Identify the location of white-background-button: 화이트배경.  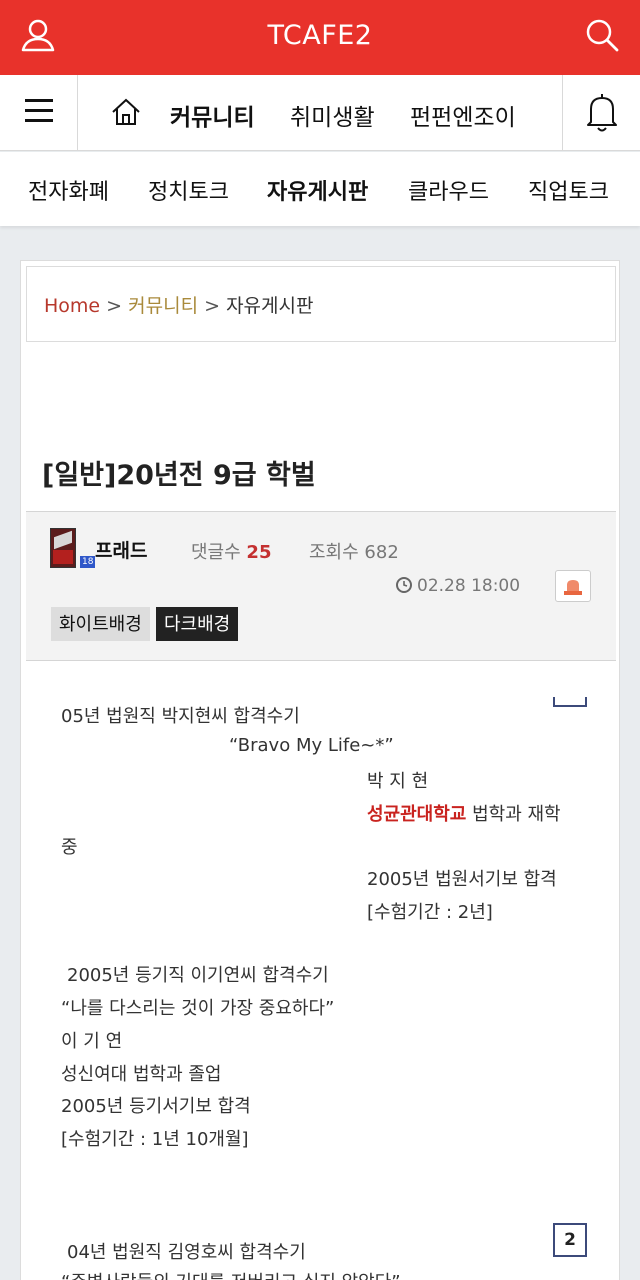
(100, 624).